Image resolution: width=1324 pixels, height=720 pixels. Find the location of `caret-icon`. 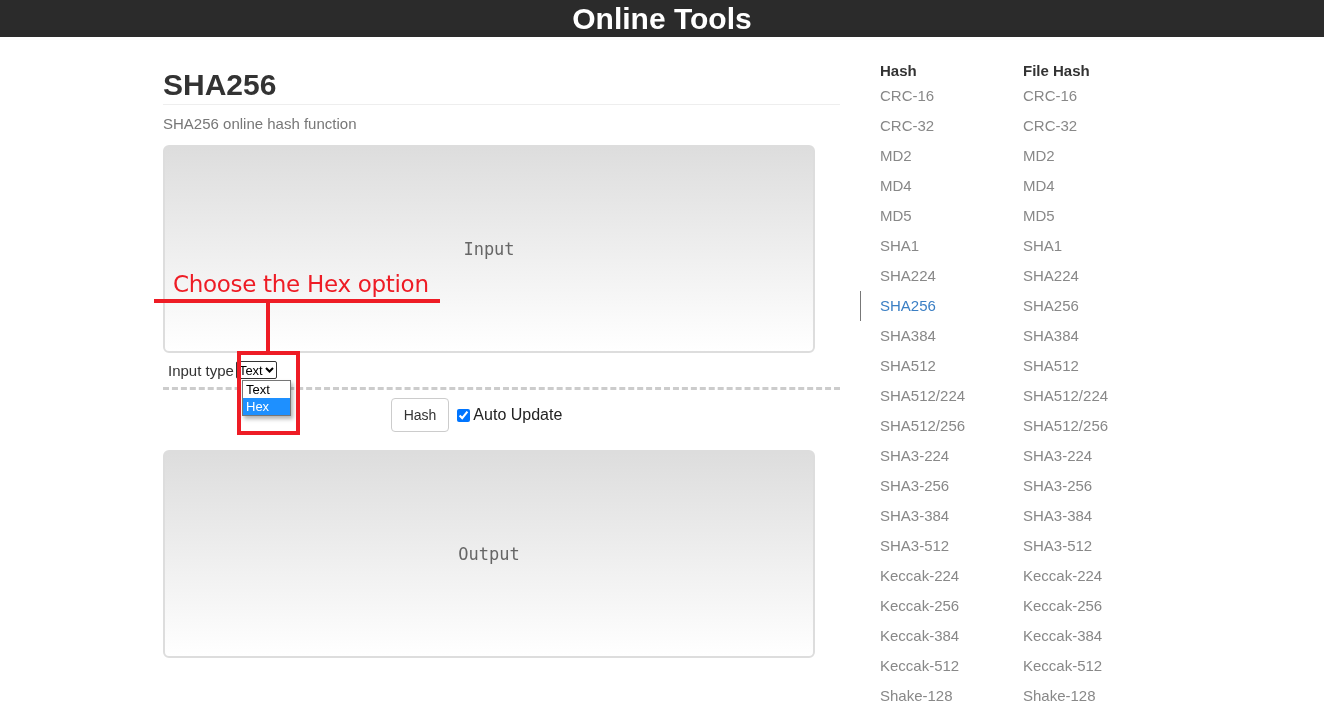

caret-icon is located at coordinates (269, 370).